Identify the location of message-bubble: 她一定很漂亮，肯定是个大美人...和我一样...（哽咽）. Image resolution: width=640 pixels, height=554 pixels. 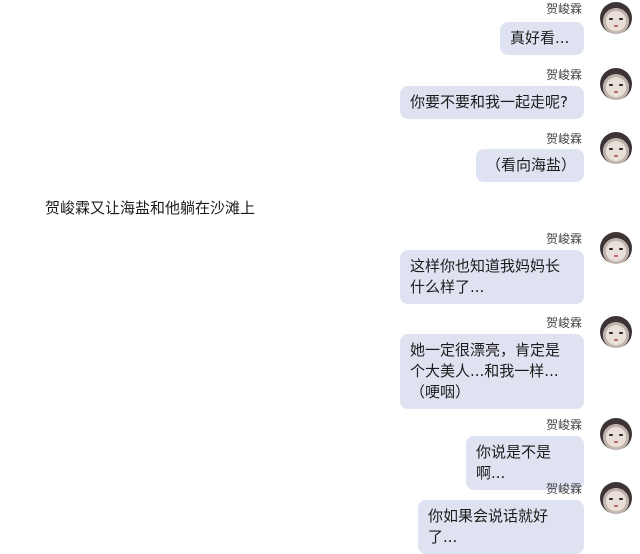
(492, 371).